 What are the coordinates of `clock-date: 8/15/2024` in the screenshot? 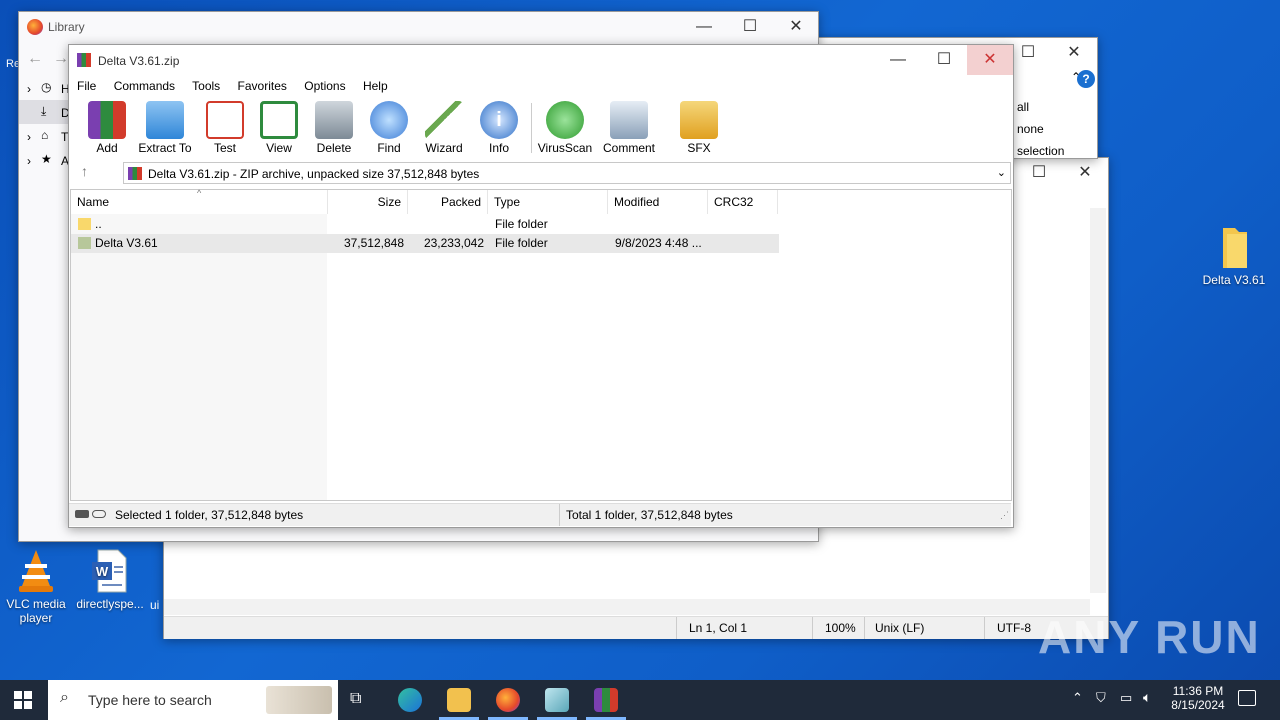 It's located at (1198, 705).